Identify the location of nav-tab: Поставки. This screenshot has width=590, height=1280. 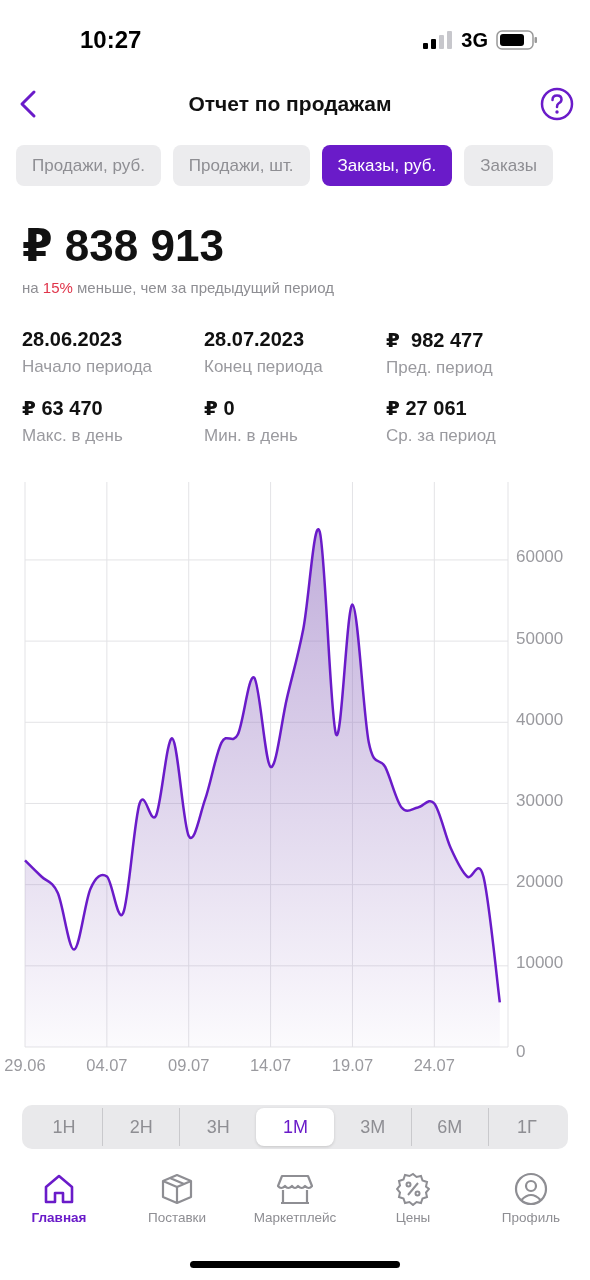
(177, 1198).